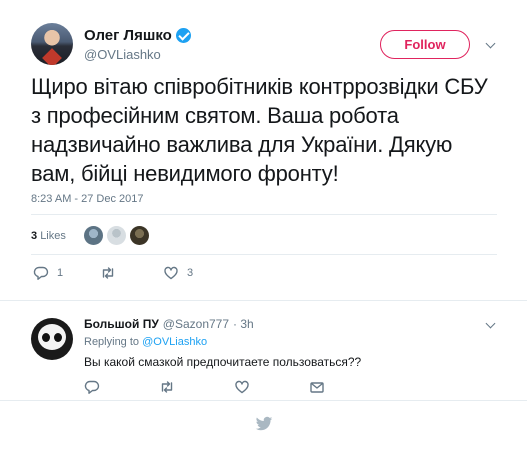 This screenshot has height=451, width=527. I want to click on reply-author-name: Большой ПУ, so click(121, 324).